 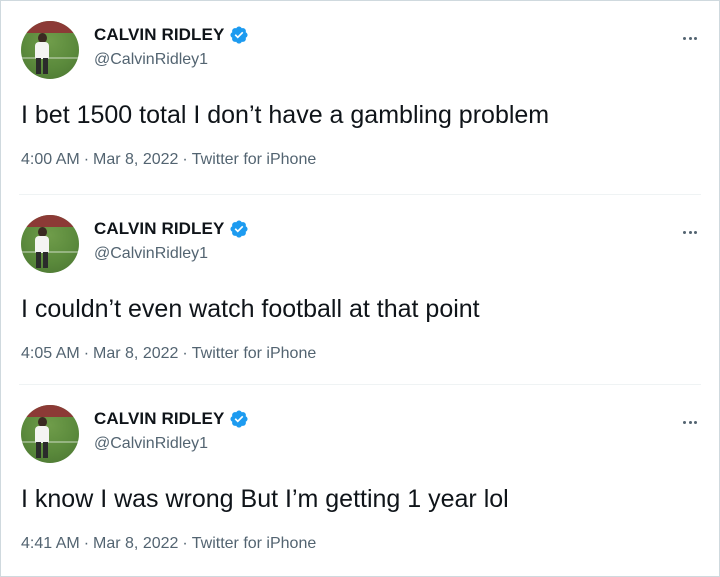 I want to click on tweet-time: 4:05 AM, so click(x=50, y=353).